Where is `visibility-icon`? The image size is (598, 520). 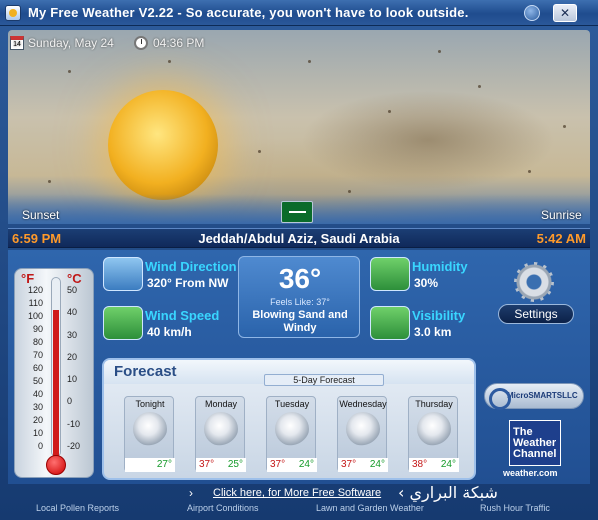
visibility-icon is located at coordinates (390, 323).